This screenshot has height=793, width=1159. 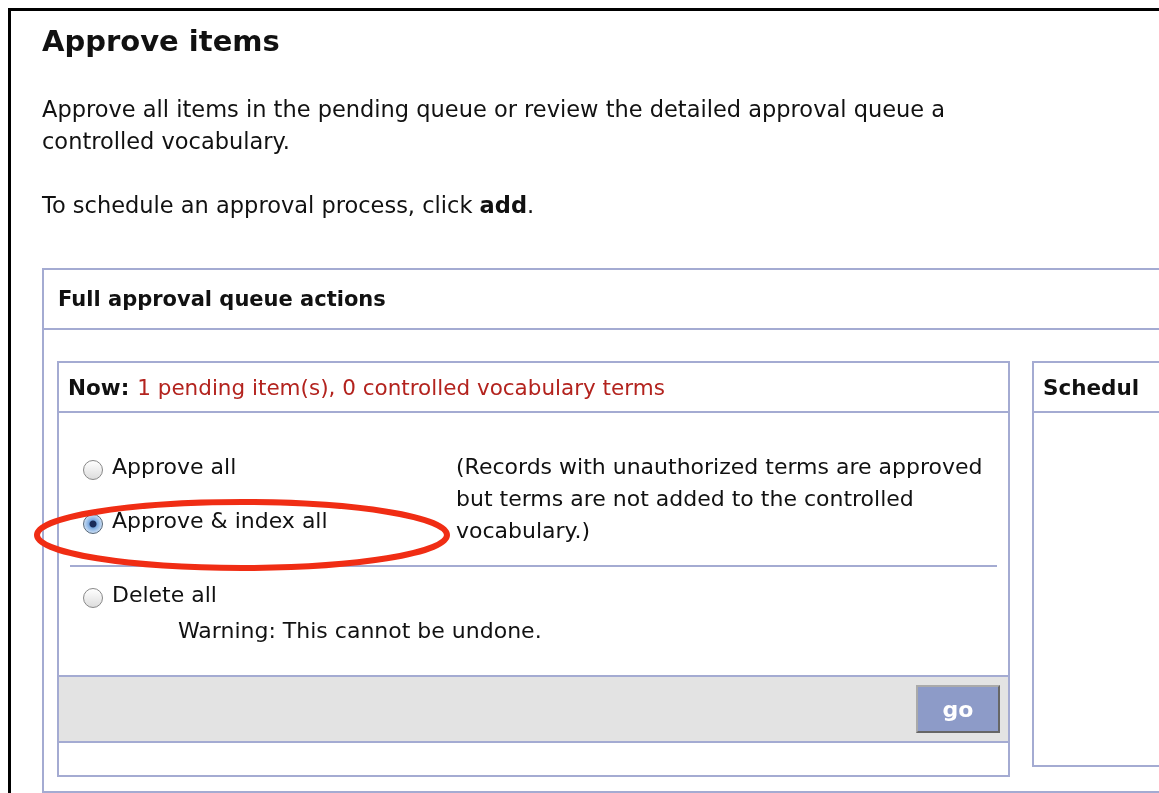 I want to click on radio-option: Approve all, so click(x=160, y=467).